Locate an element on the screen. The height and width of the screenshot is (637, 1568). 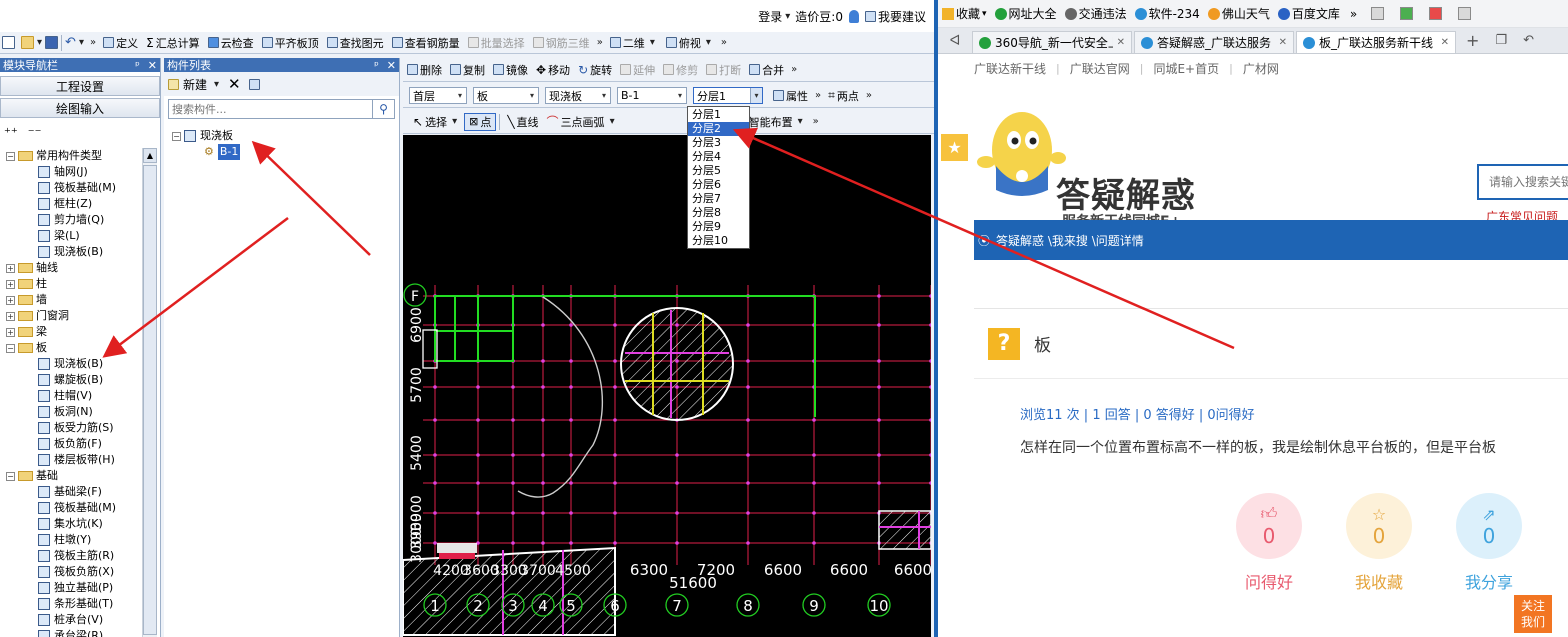
layer-option: 分层1 is located at coordinates (718, 115).